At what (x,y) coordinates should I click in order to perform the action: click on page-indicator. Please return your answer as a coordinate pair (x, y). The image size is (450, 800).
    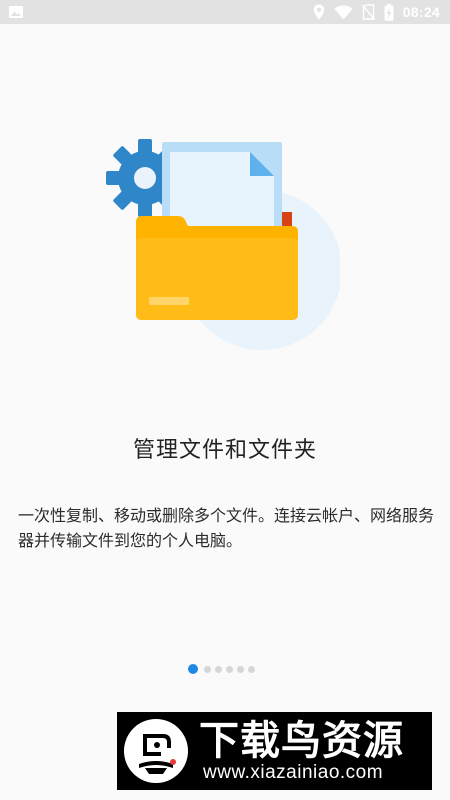
    Looking at the image, I should click on (221, 669).